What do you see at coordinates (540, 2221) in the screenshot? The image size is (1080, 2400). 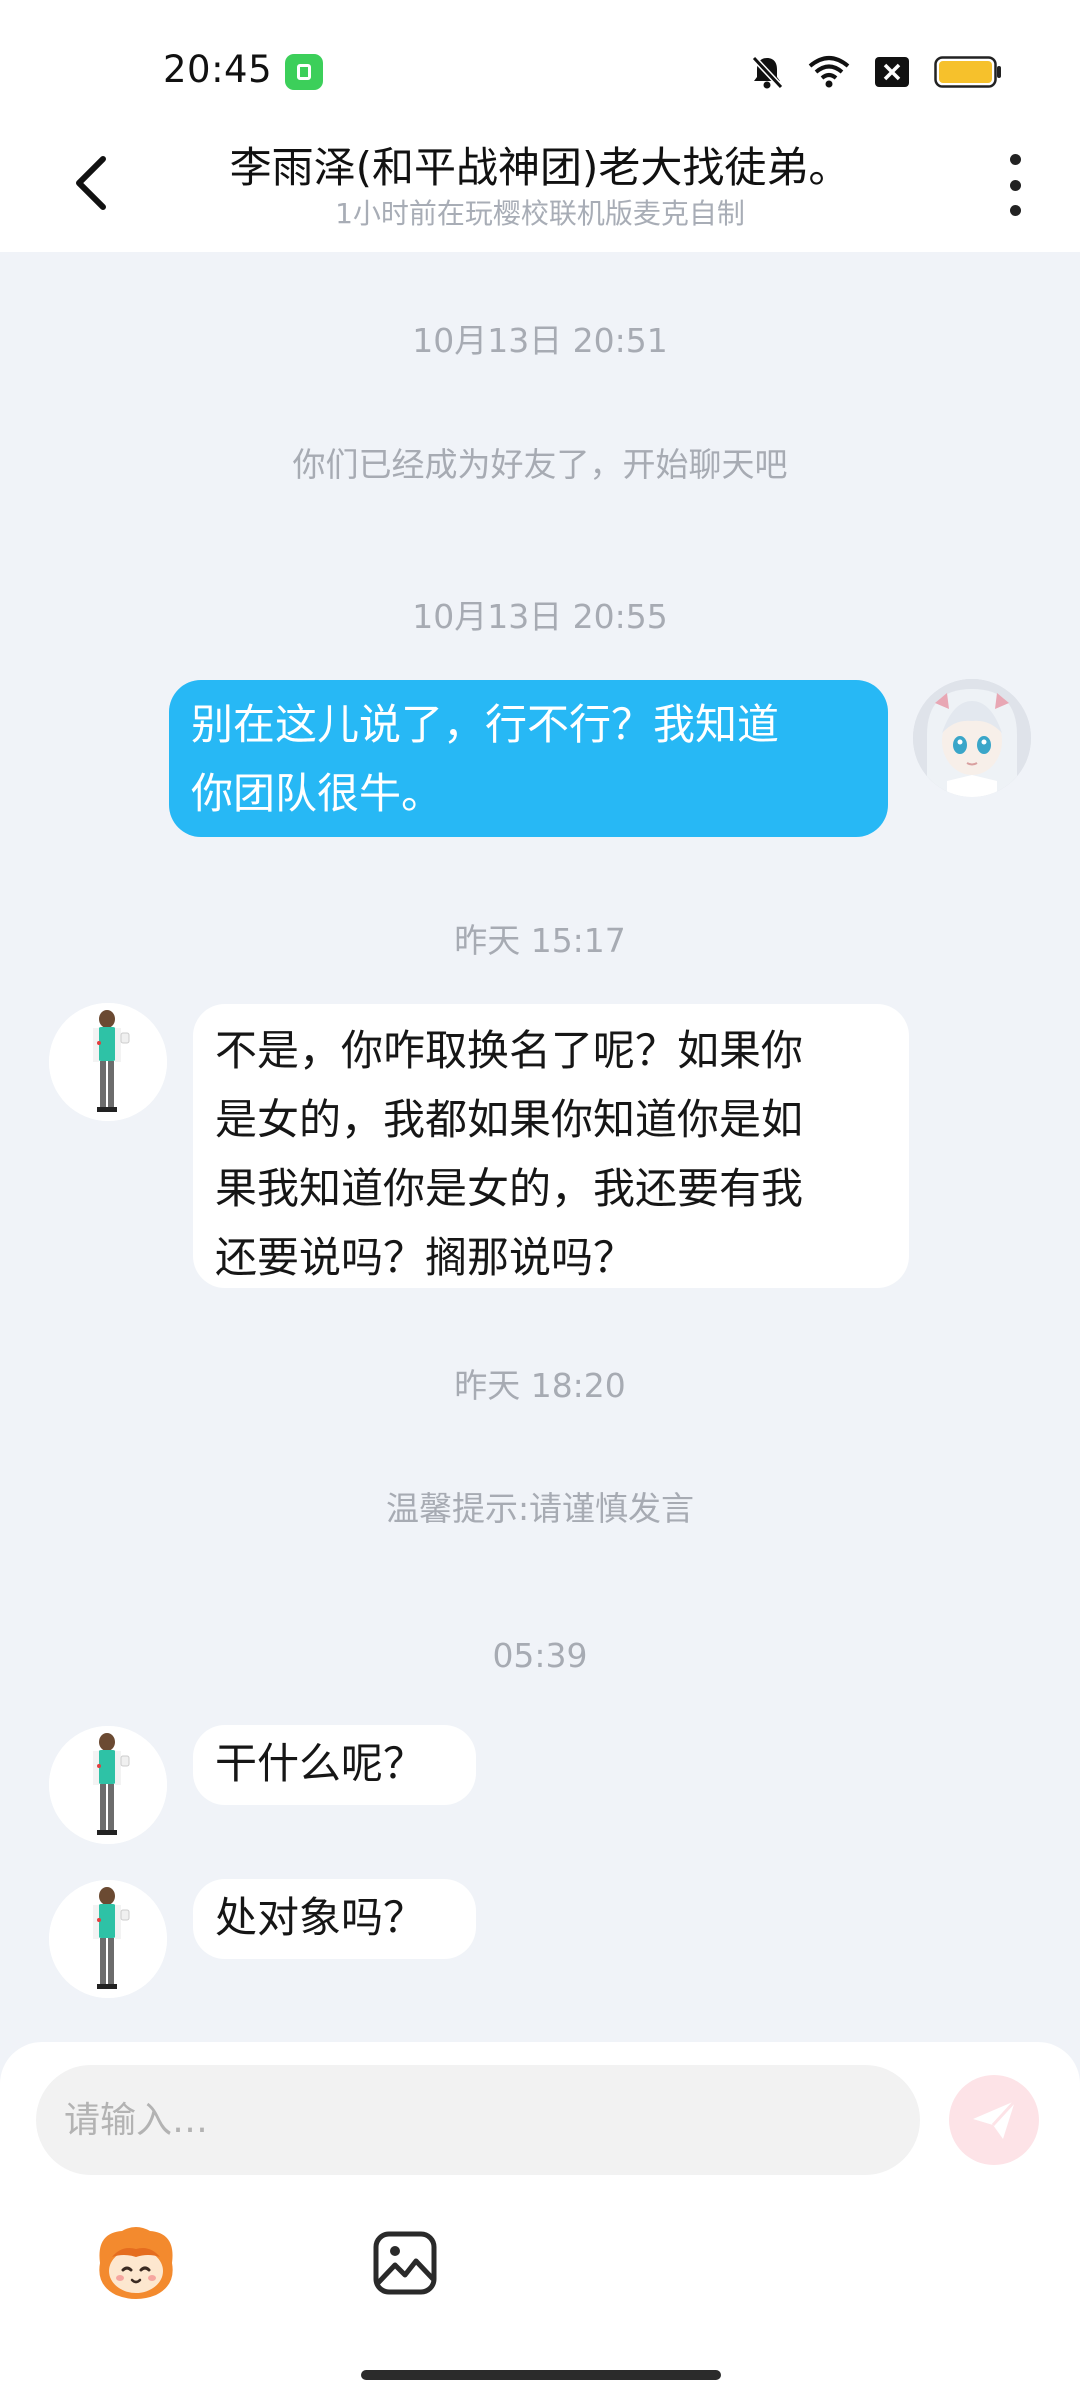 I see `composer-panel` at bounding box center [540, 2221].